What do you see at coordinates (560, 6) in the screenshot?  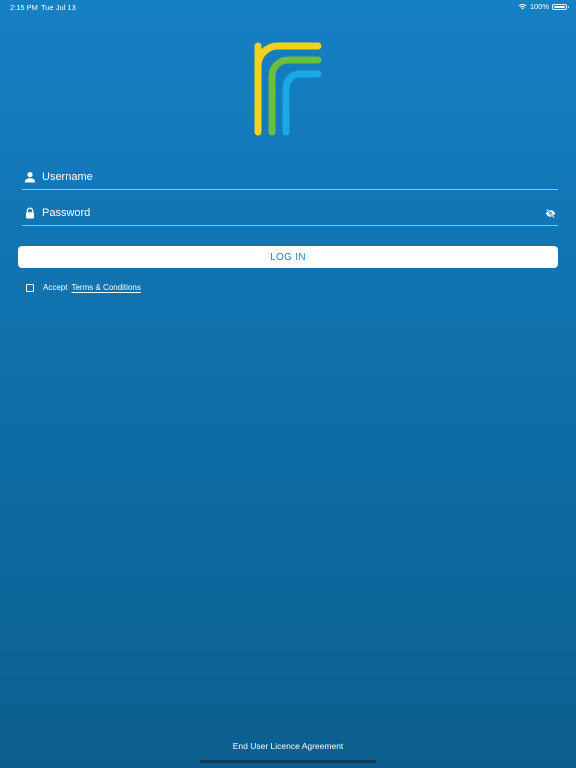 I see `battery-icon` at bounding box center [560, 6].